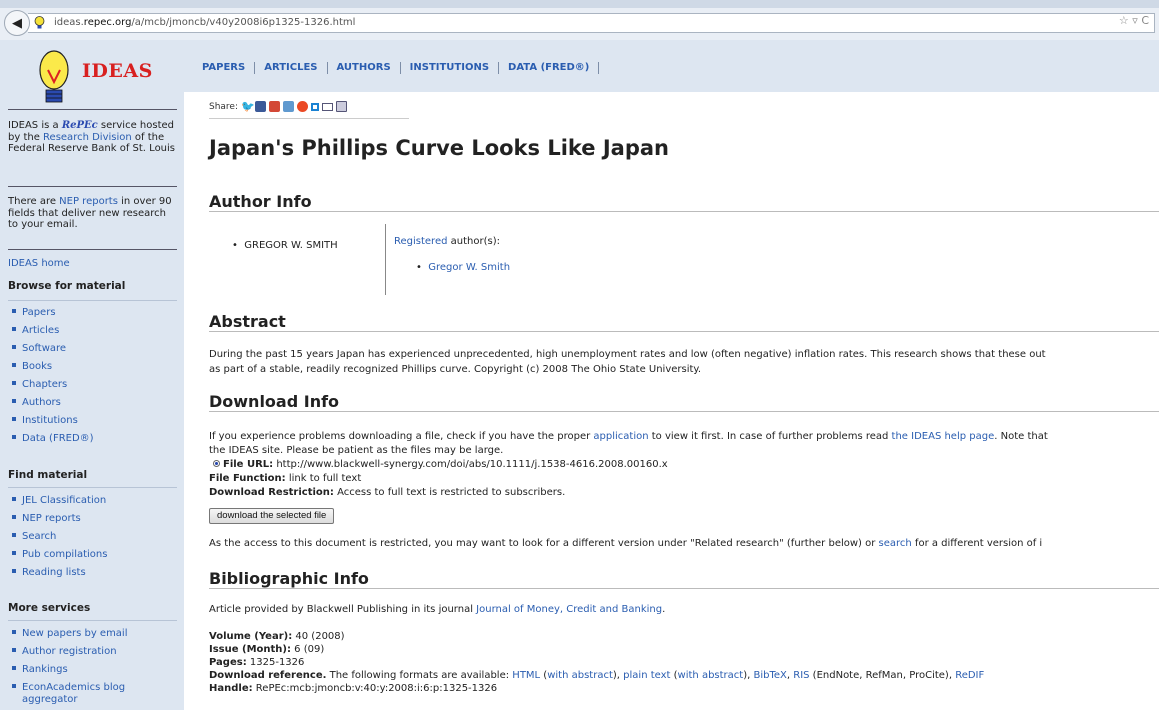 The image size is (1159, 710). I want to click on ref-plain-link: plain text, so click(646, 675).